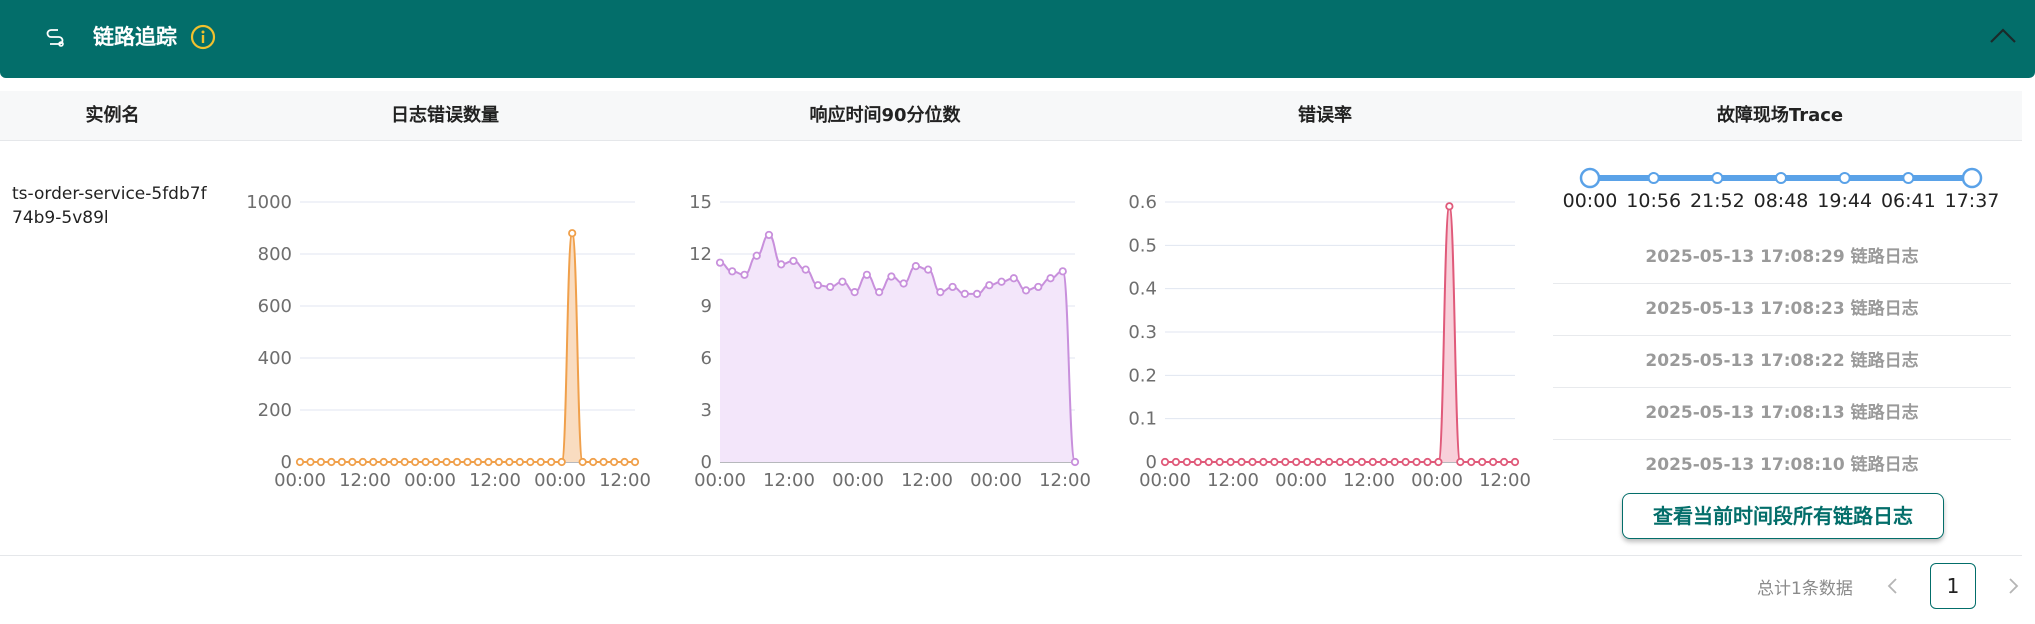  What do you see at coordinates (1782, 414) in the screenshot?
I see `trace-log-item: 2025-05-13 17:08:13 链路日志` at bounding box center [1782, 414].